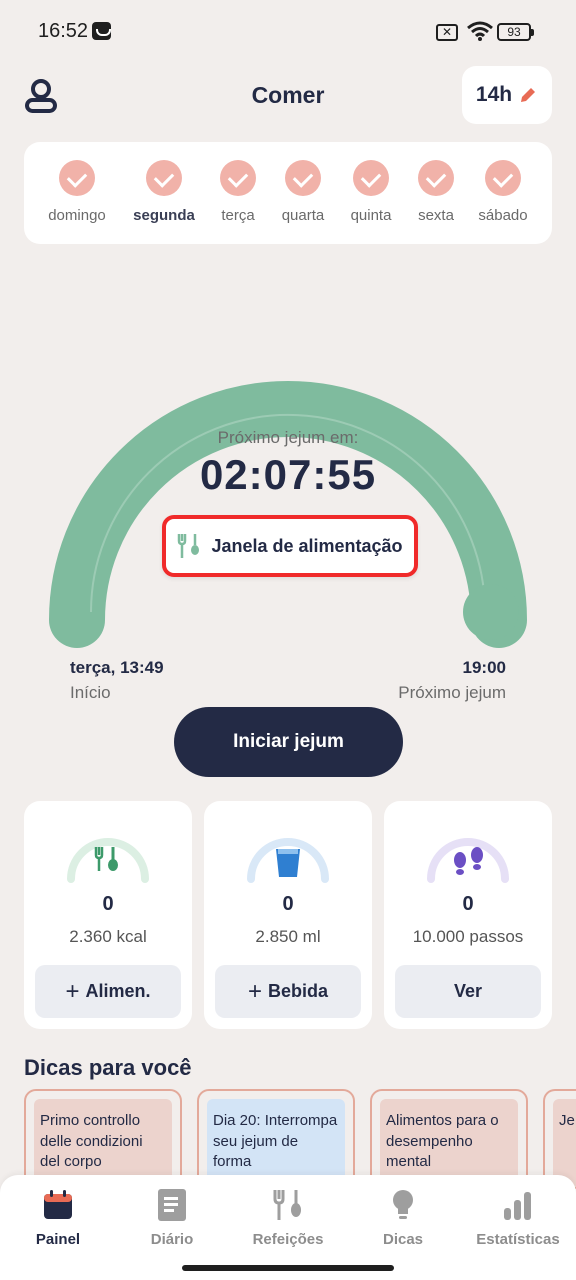 This screenshot has height=1280, width=576. Describe the element at coordinates (449, 1139) in the screenshot. I see `tip-card: Alimentos para o desempenho mental` at that location.